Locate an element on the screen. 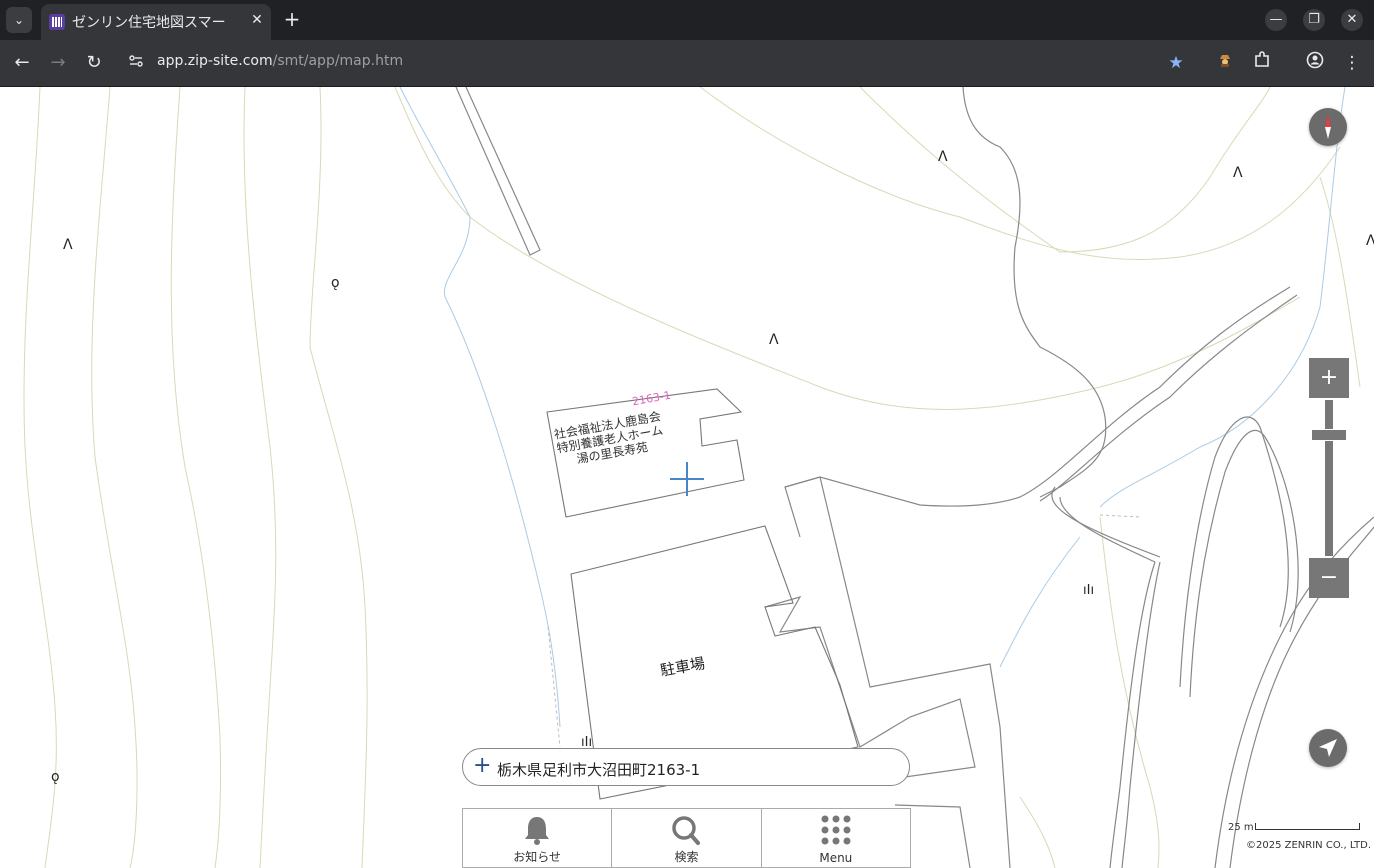 The image size is (1374, 868). url-host: app.zip-site.com is located at coordinates (215, 61).